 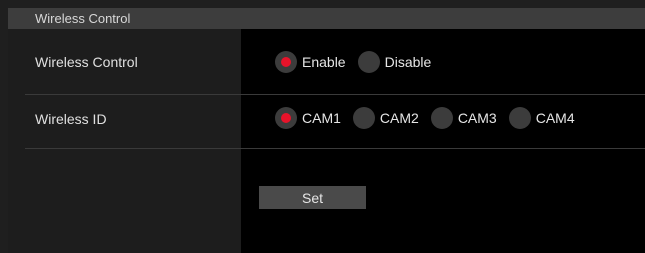 What do you see at coordinates (363, 118) in the screenshot?
I see `cam2-radio` at bounding box center [363, 118].